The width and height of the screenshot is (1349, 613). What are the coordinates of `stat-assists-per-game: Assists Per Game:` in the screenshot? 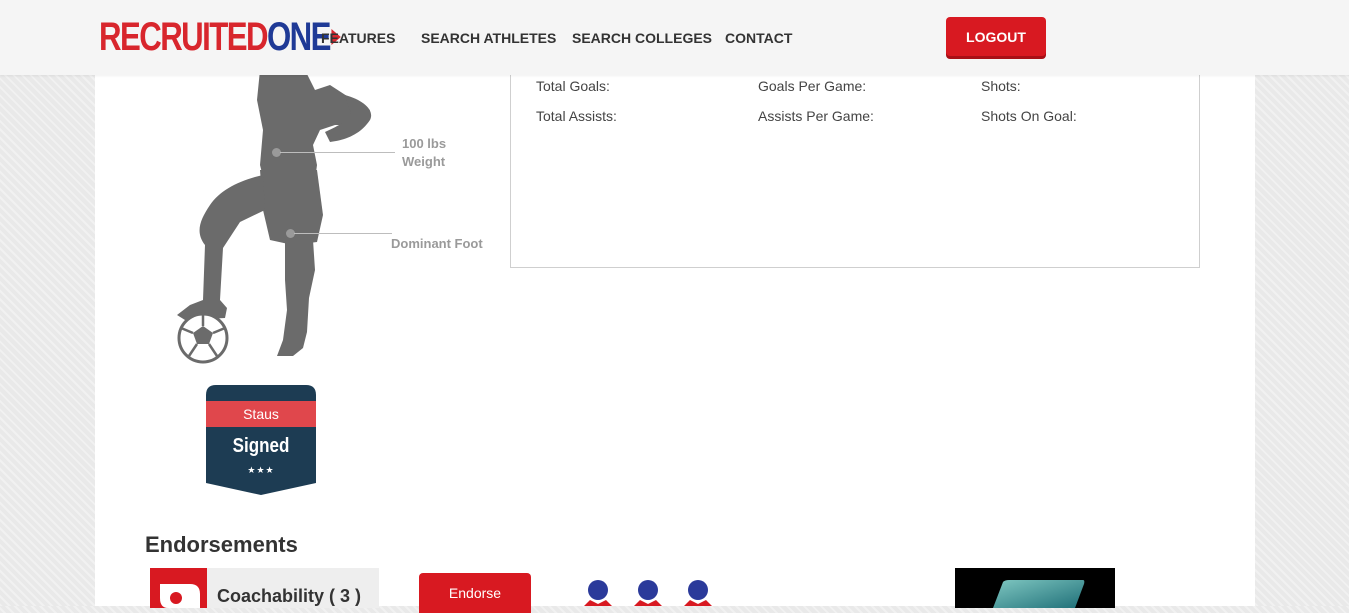 It's located at (816, 116).